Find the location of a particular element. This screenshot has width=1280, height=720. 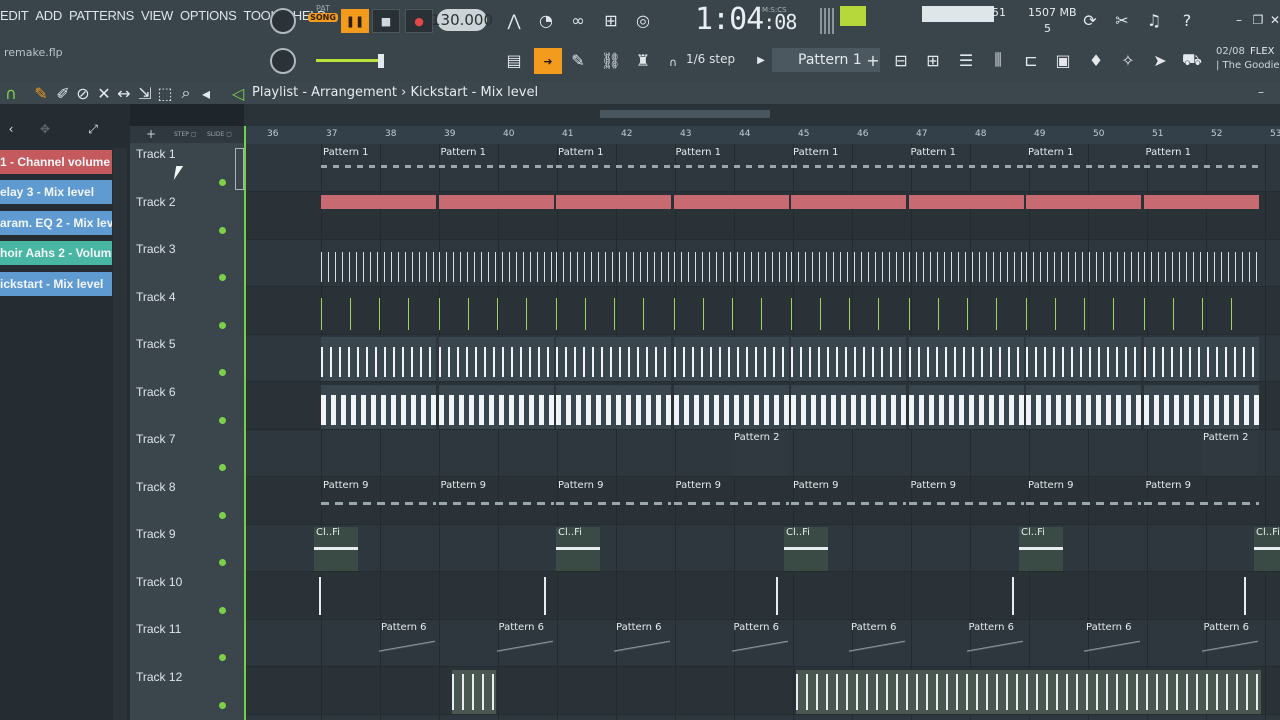

brush-icon: ✎ is located at coordinates (578, 60).